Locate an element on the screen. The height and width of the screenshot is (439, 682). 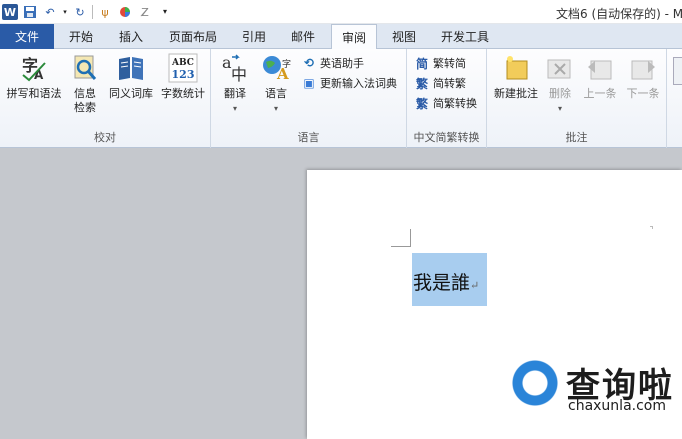
traditional-to-simplified-button: 简 繁转简 is located at coordinates (440, 63).